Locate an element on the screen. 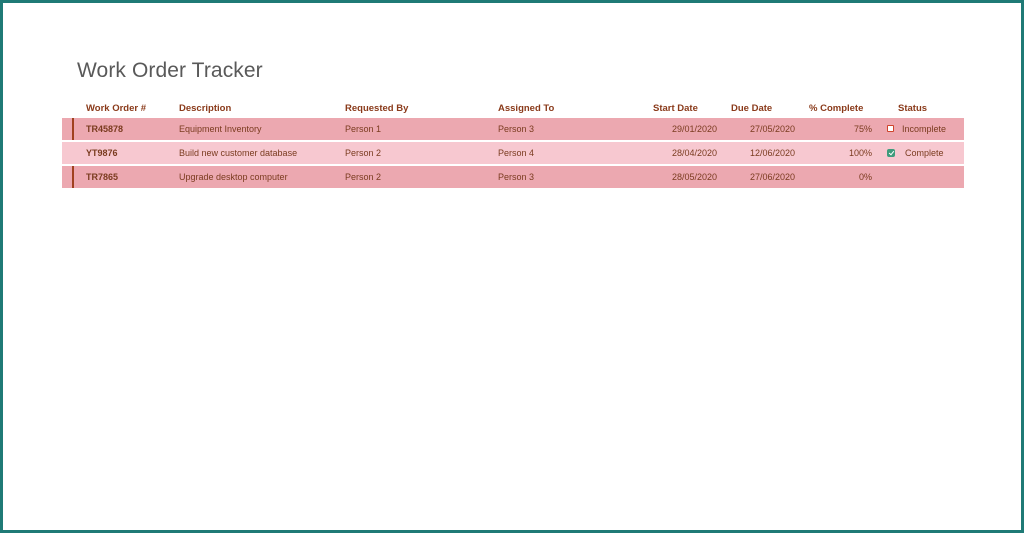  cell-start-date: 28/04/2020 is located at coordinates (687, 153).